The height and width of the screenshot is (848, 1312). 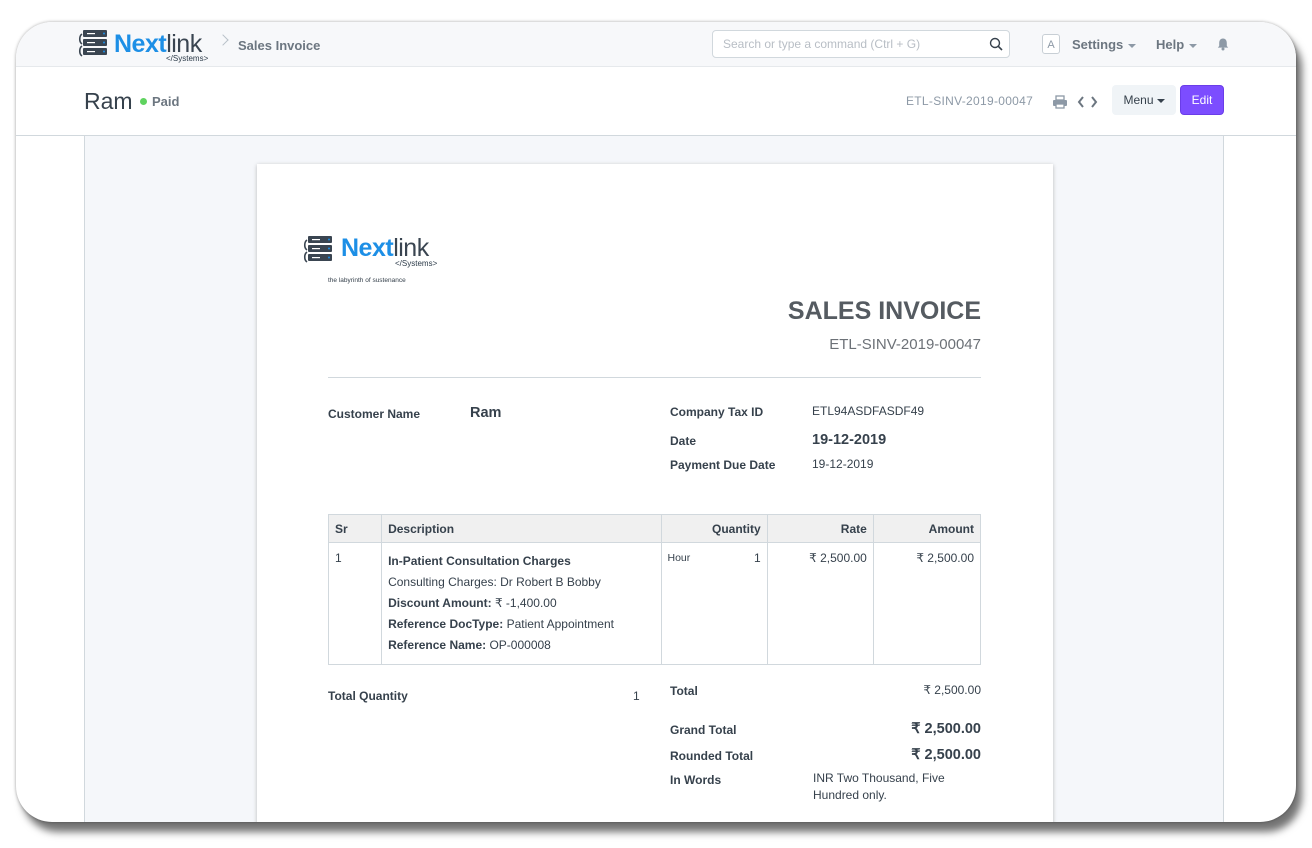 What do you see at coordinates (703, 730) in the screenshot?
I see `grand-total-label: Grand Total` at bounding box center [703, 730].